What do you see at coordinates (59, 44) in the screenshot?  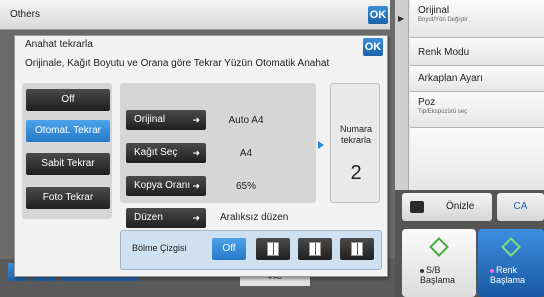 I see `dialog-title: Anahat tekrarla` at bounding box center [59, 44].